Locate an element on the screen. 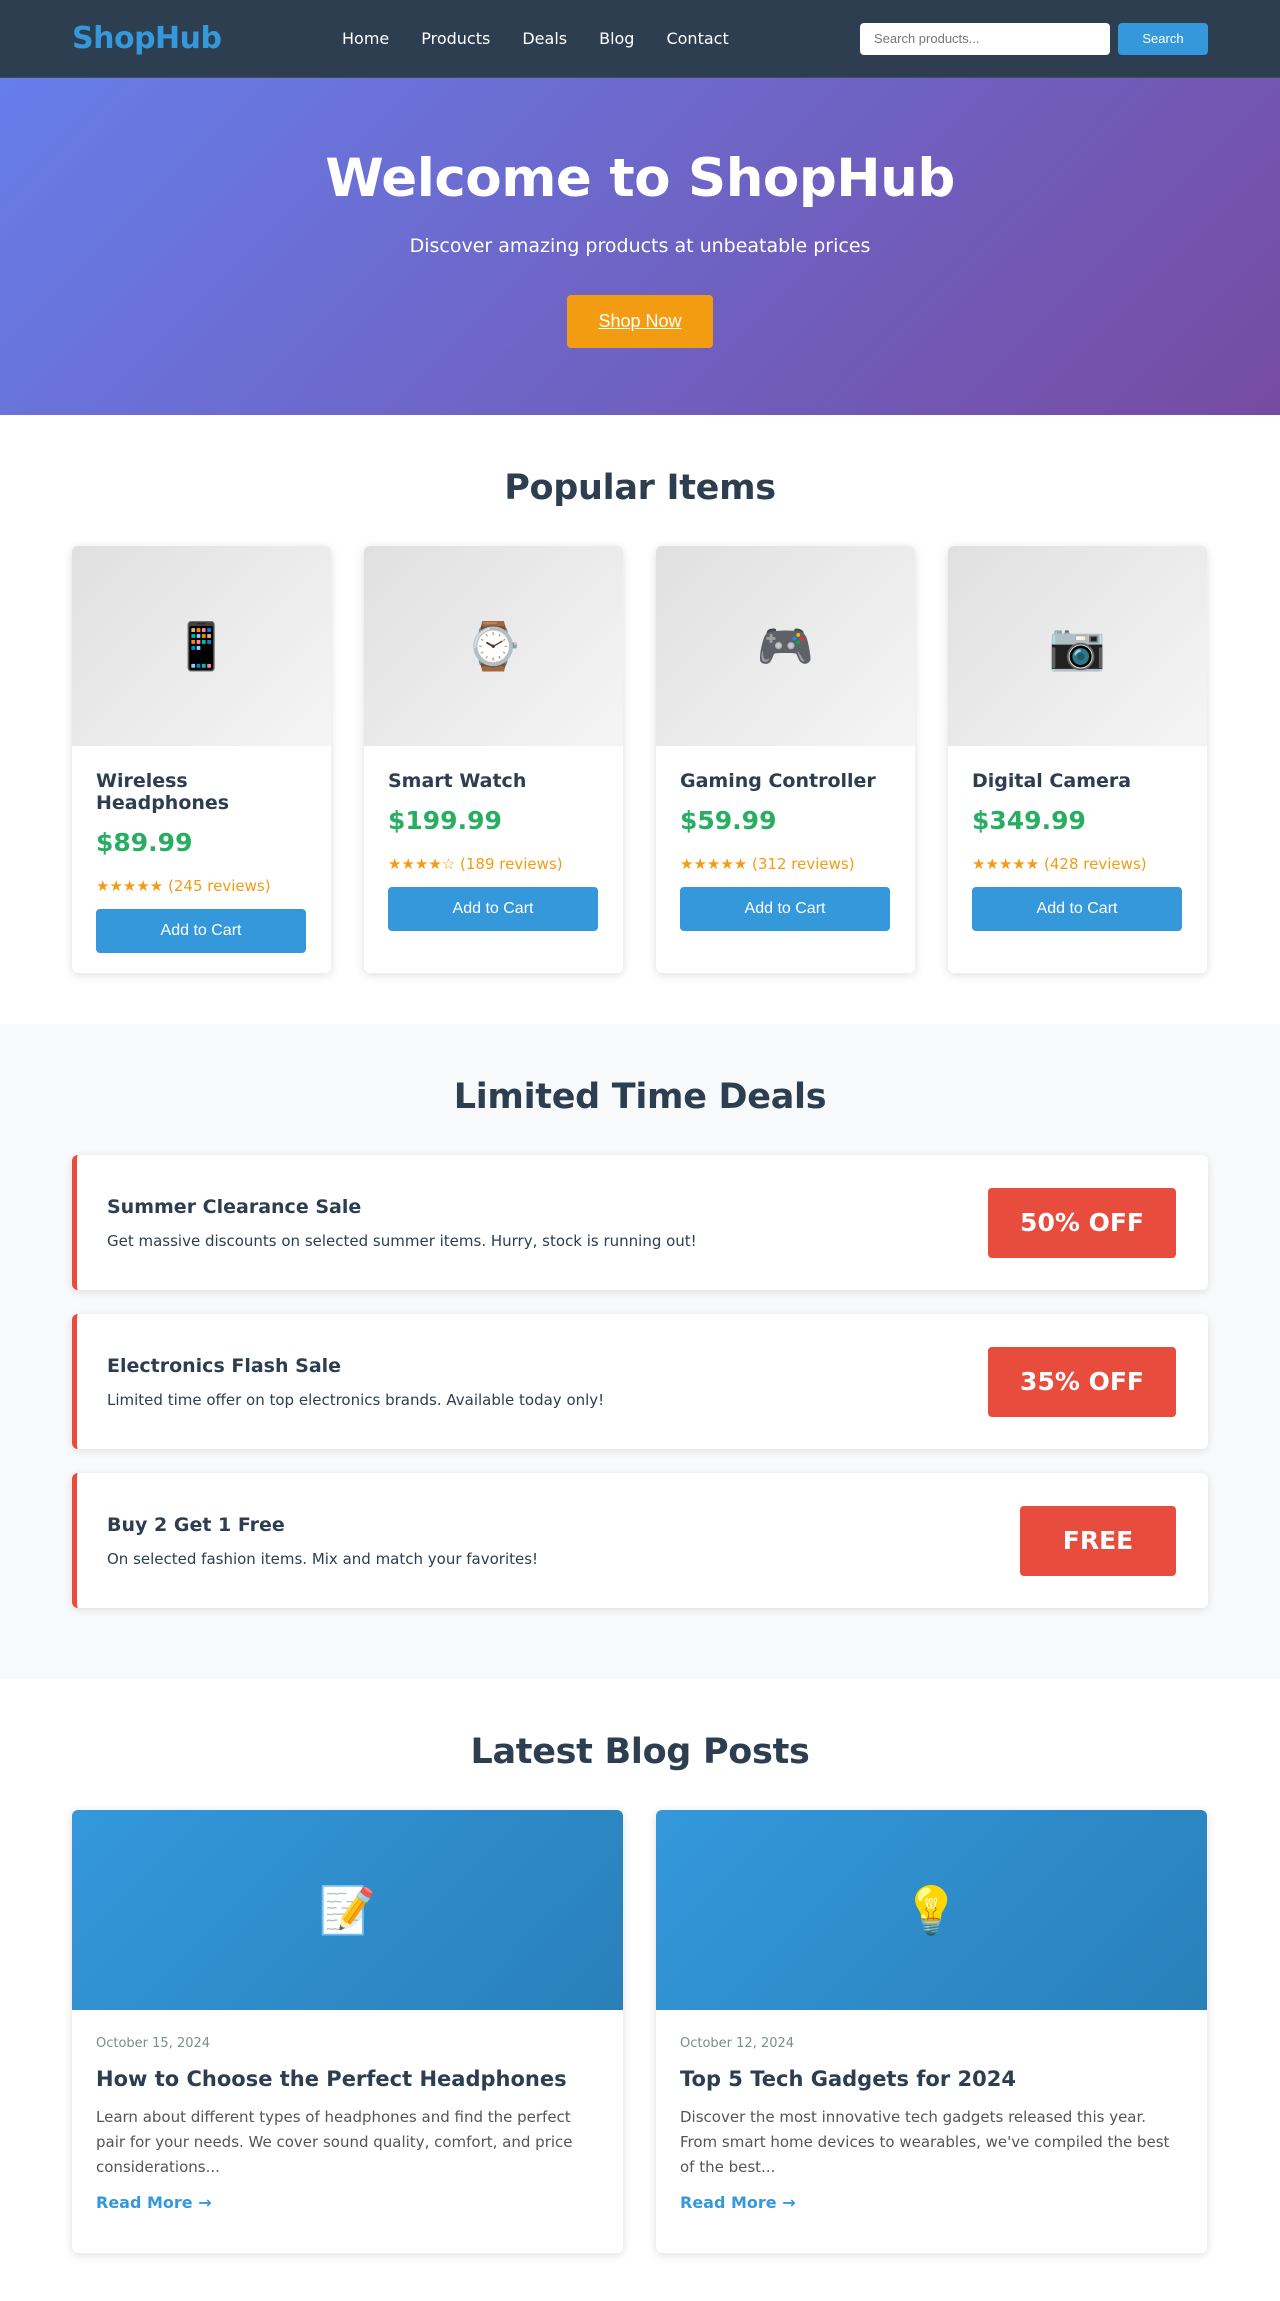  watch-icon: ⌚ is located at coordinates (493, 645).